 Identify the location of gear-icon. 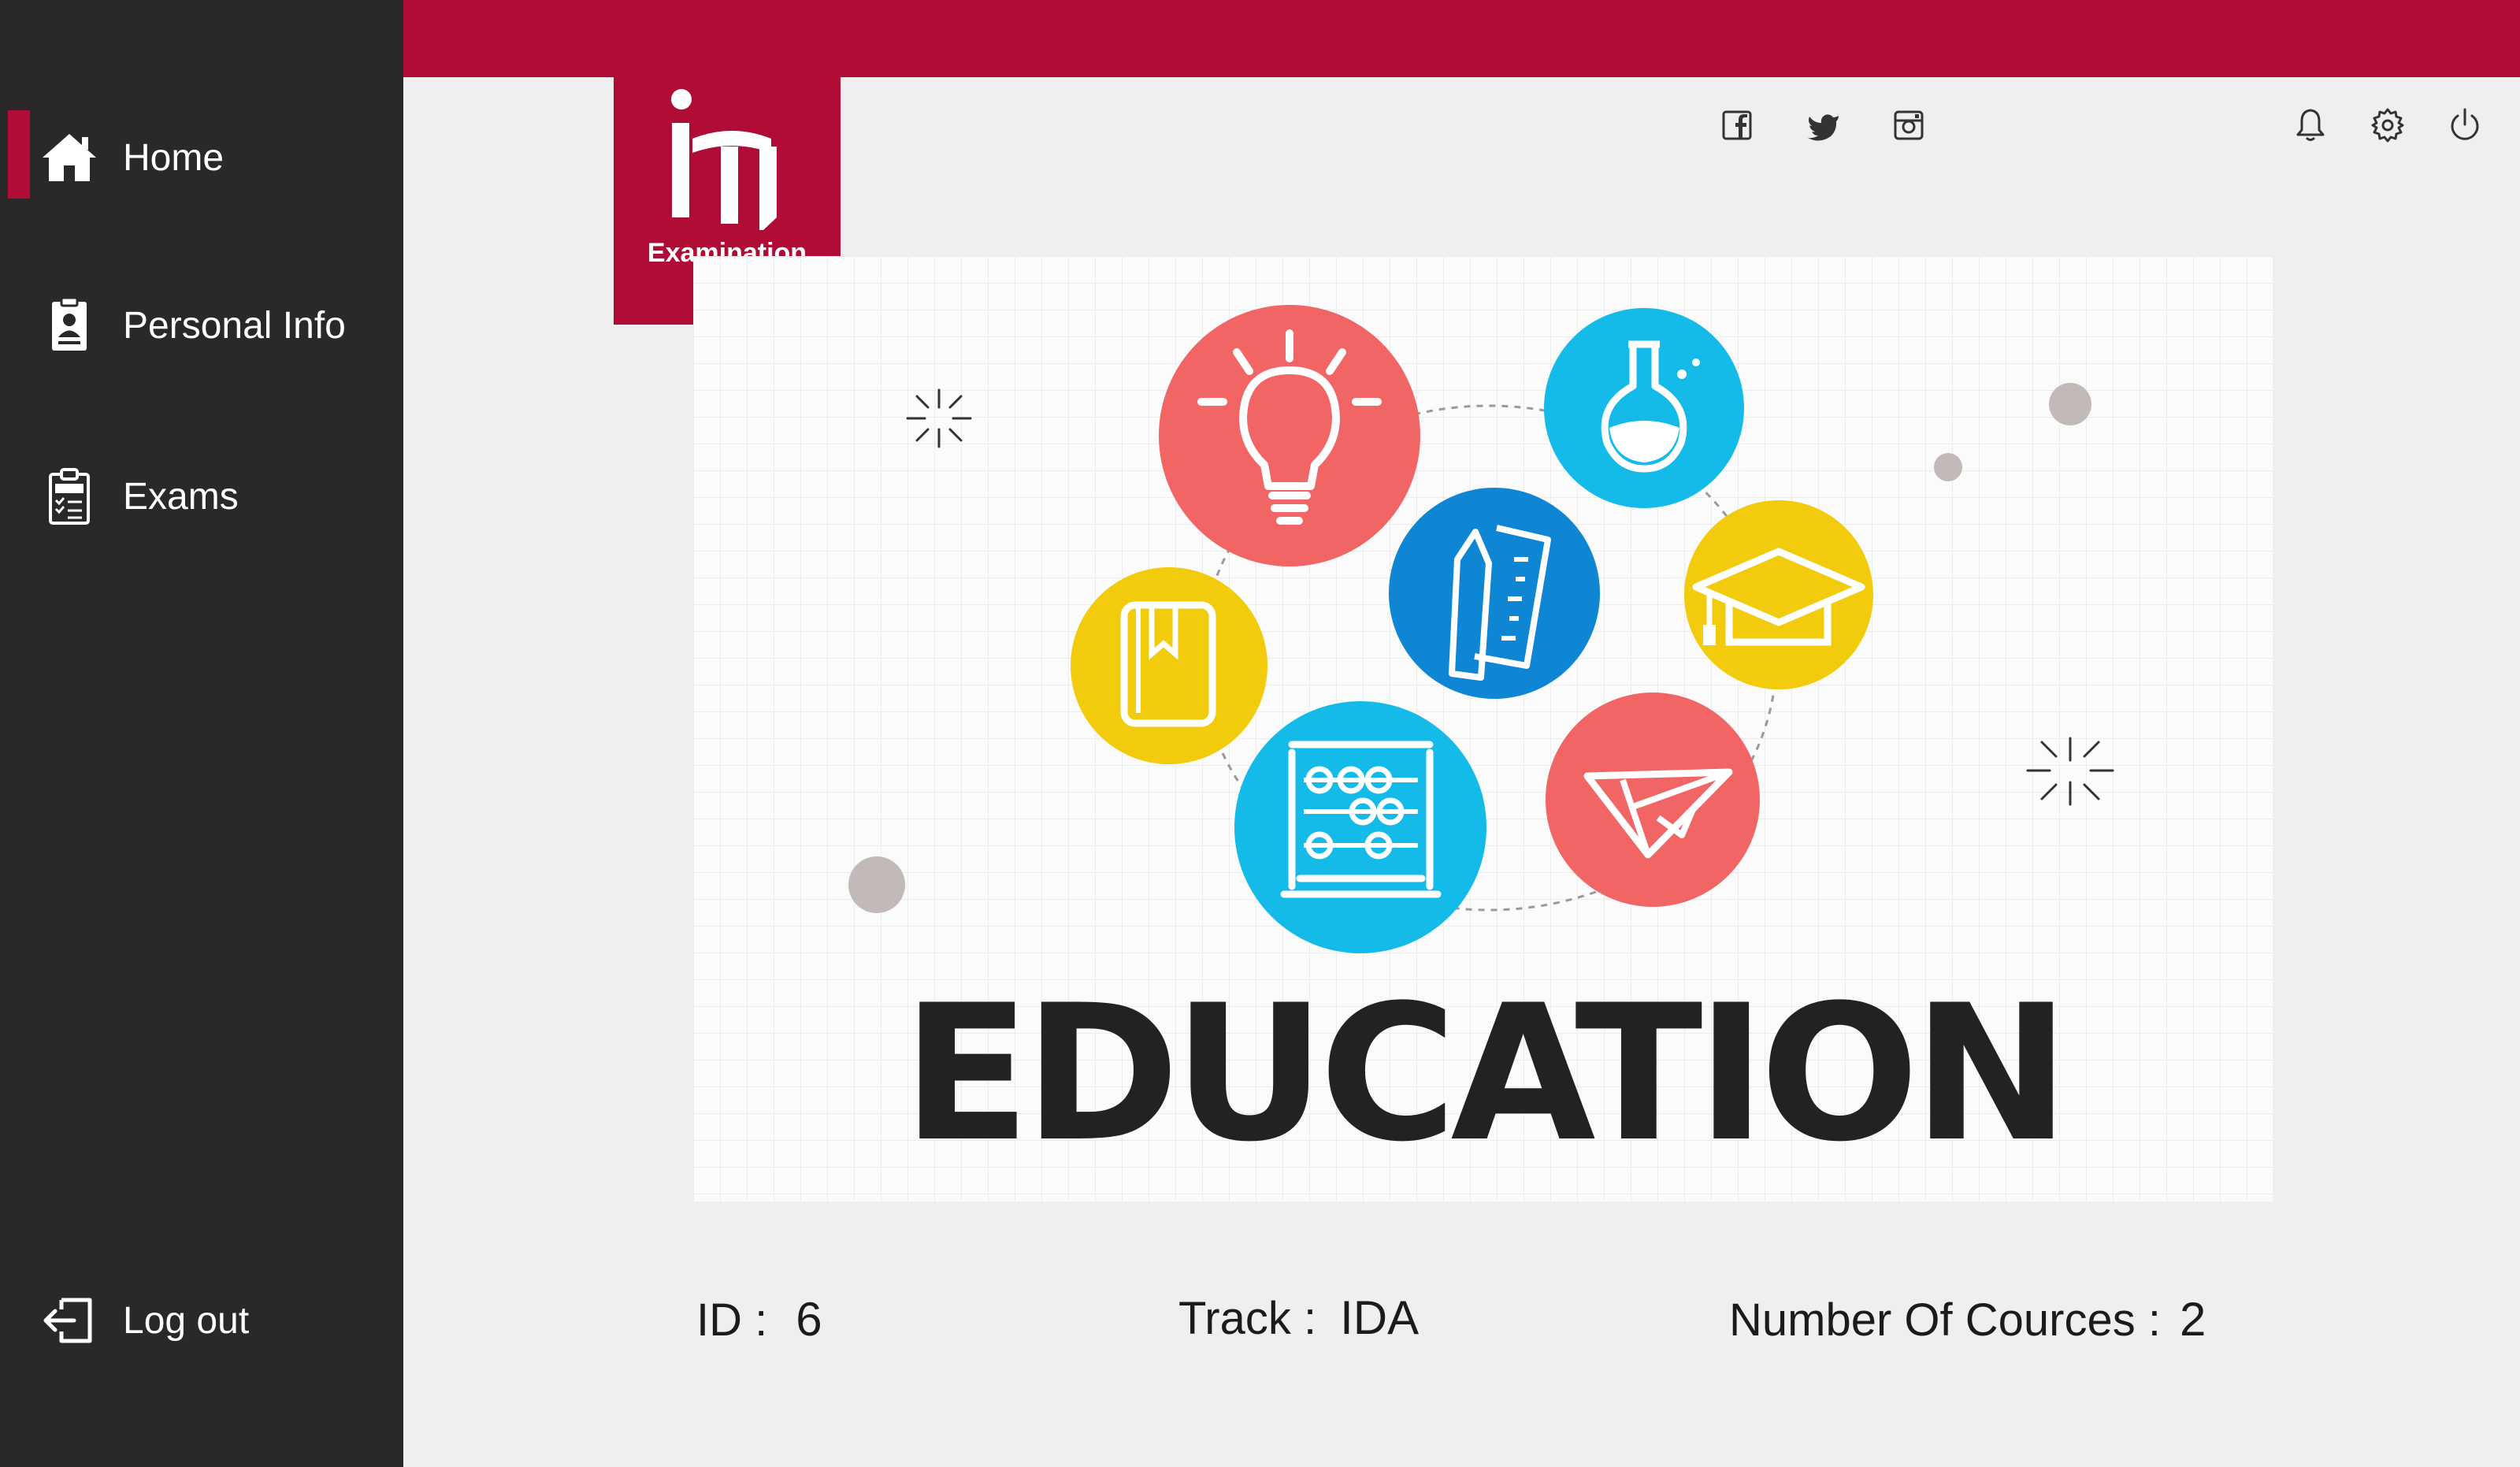
(2387, 125).